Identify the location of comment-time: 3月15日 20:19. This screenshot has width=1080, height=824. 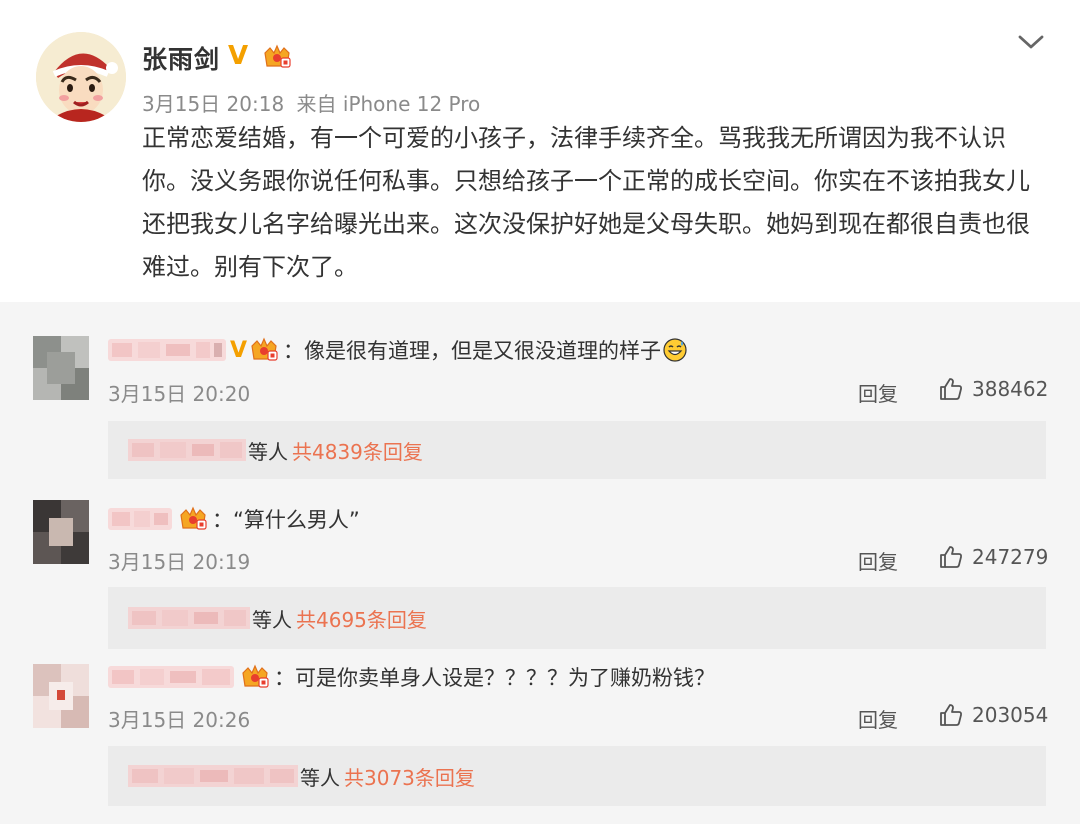
(179, 562).